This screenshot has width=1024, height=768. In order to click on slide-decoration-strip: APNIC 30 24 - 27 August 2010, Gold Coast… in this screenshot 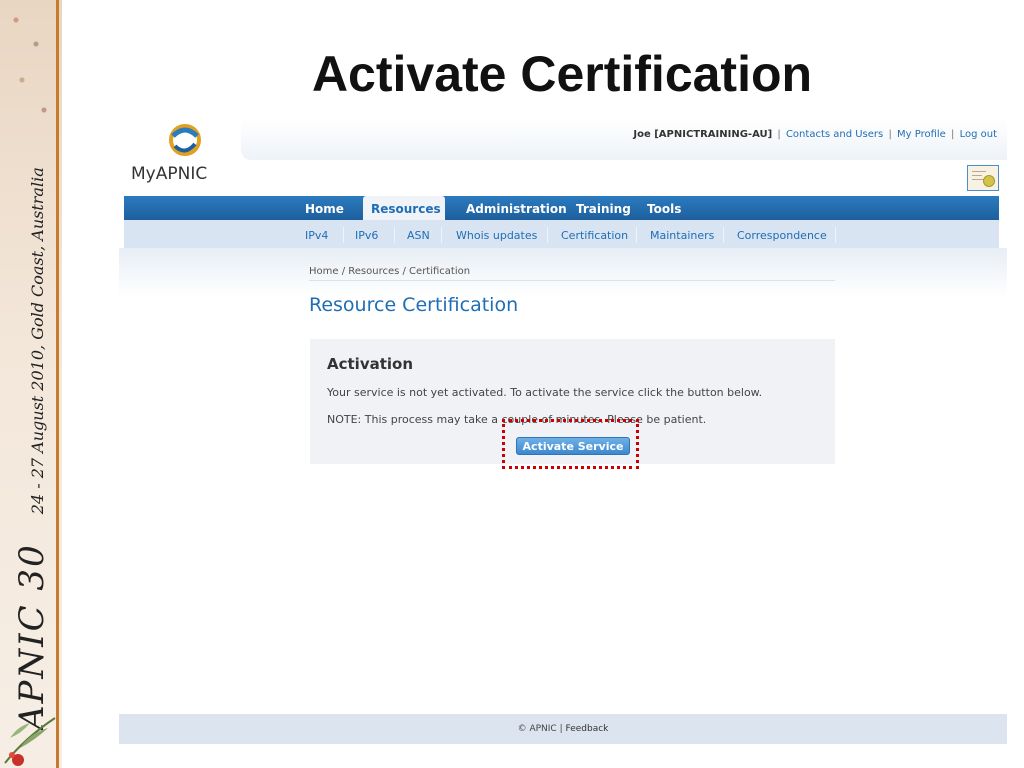, I will do `click(31, 384)`.